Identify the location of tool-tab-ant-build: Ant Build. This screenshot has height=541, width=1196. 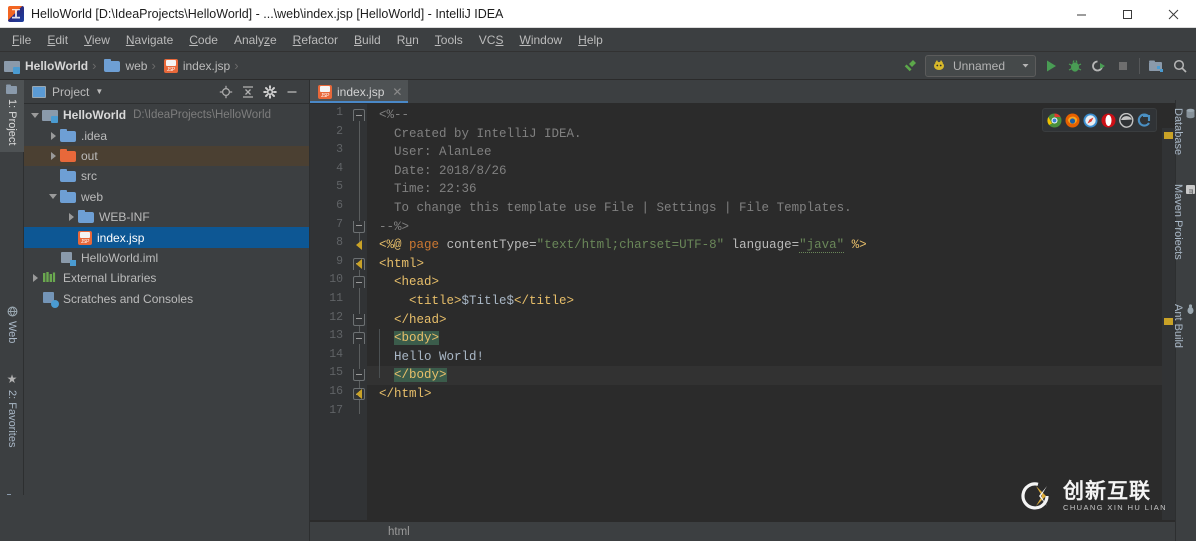
(1184, 339).